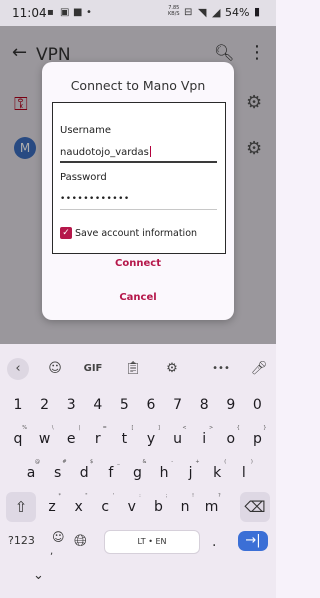 The image size is (320, 598). Describe the element at coordinates (144, 462) in the screenshot. I see `key-alt-label: &` at that location.